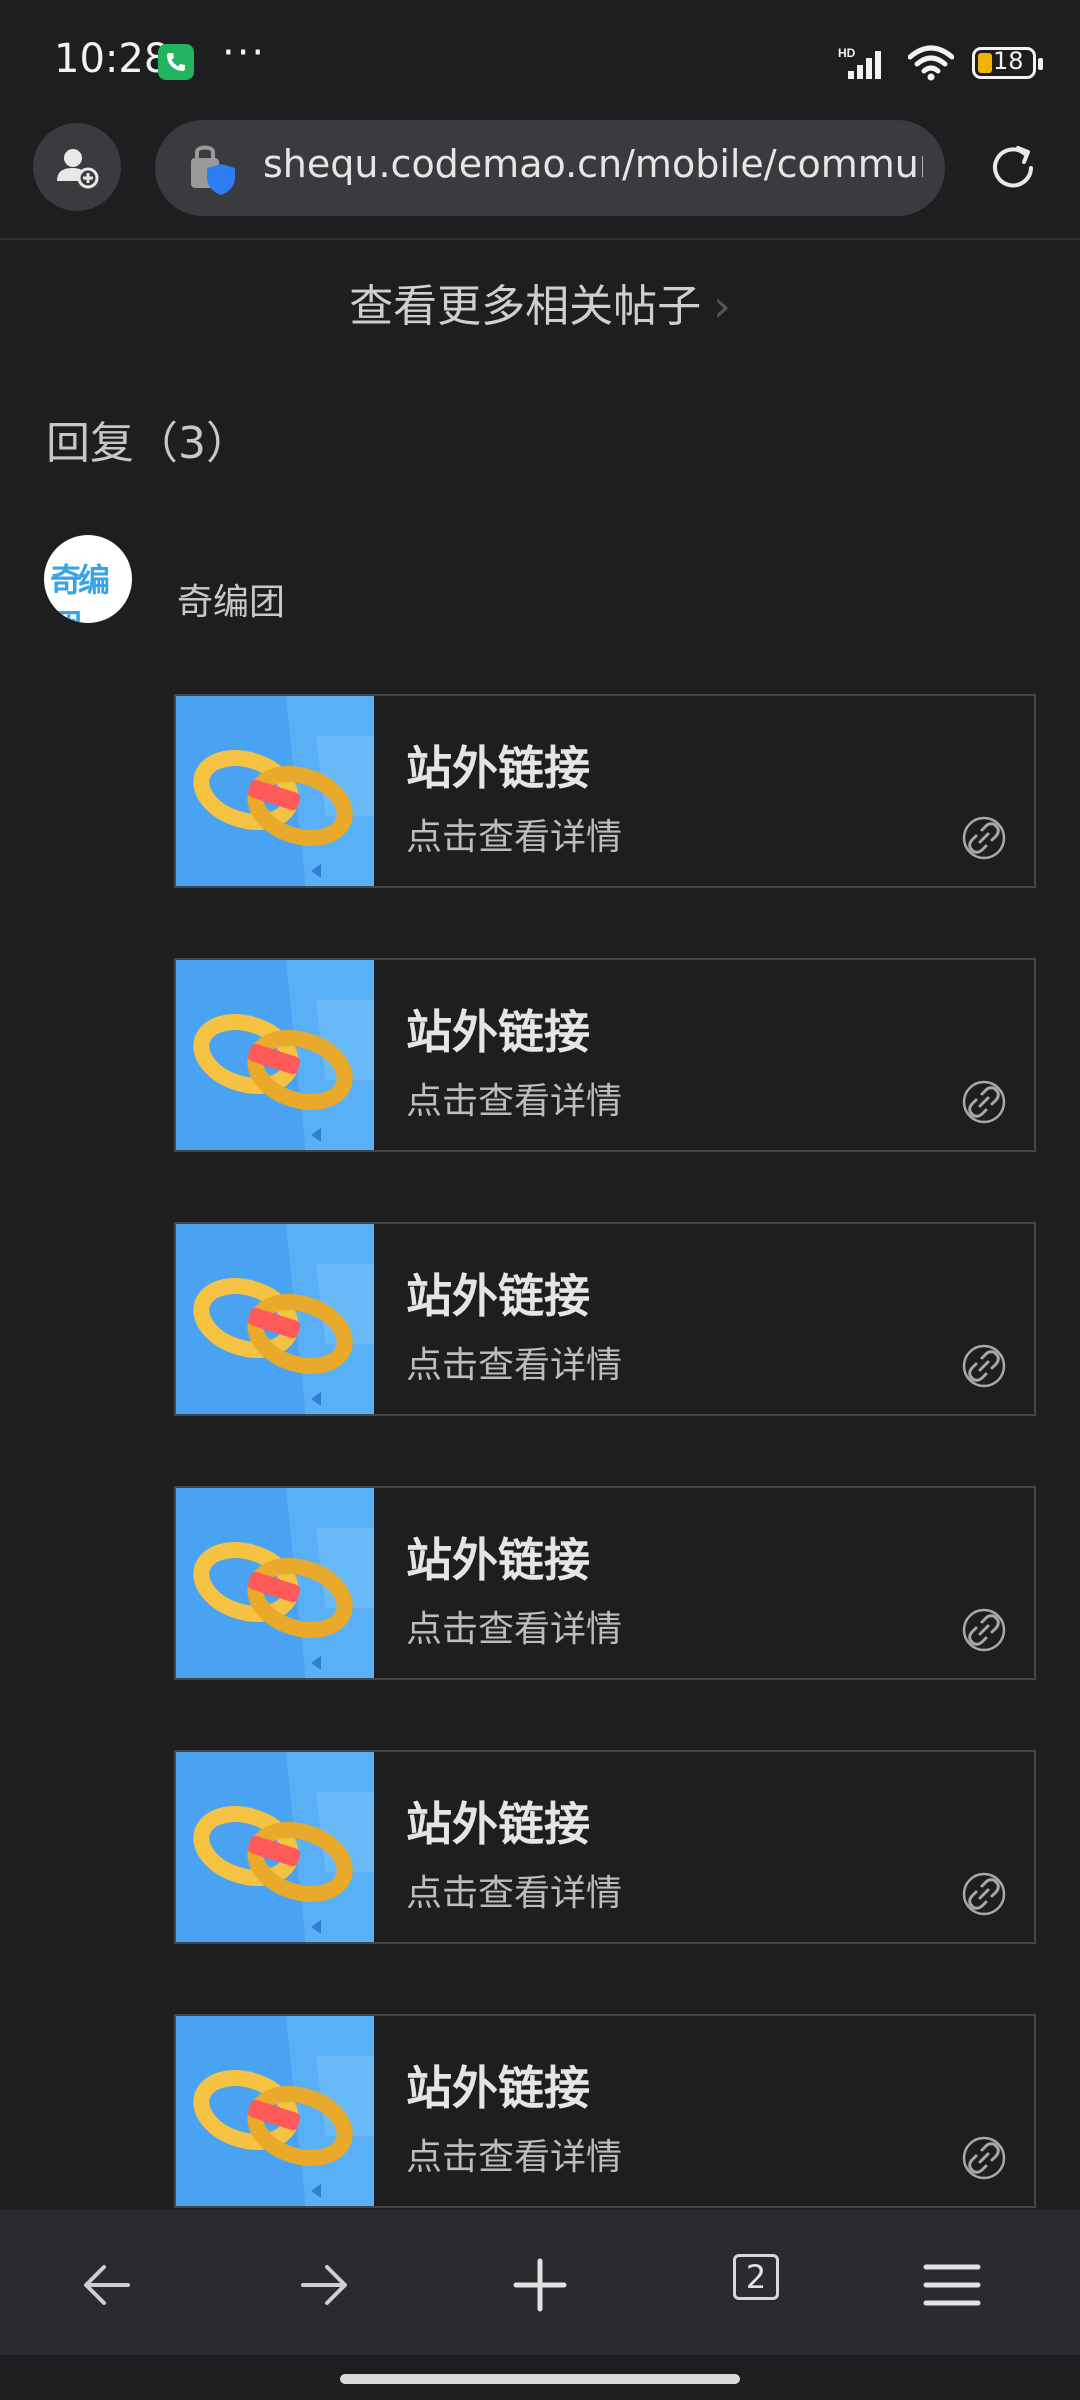  Describe the element at coordinates (213, 170) in the screenshot. I see `site-security-icon` at that location.